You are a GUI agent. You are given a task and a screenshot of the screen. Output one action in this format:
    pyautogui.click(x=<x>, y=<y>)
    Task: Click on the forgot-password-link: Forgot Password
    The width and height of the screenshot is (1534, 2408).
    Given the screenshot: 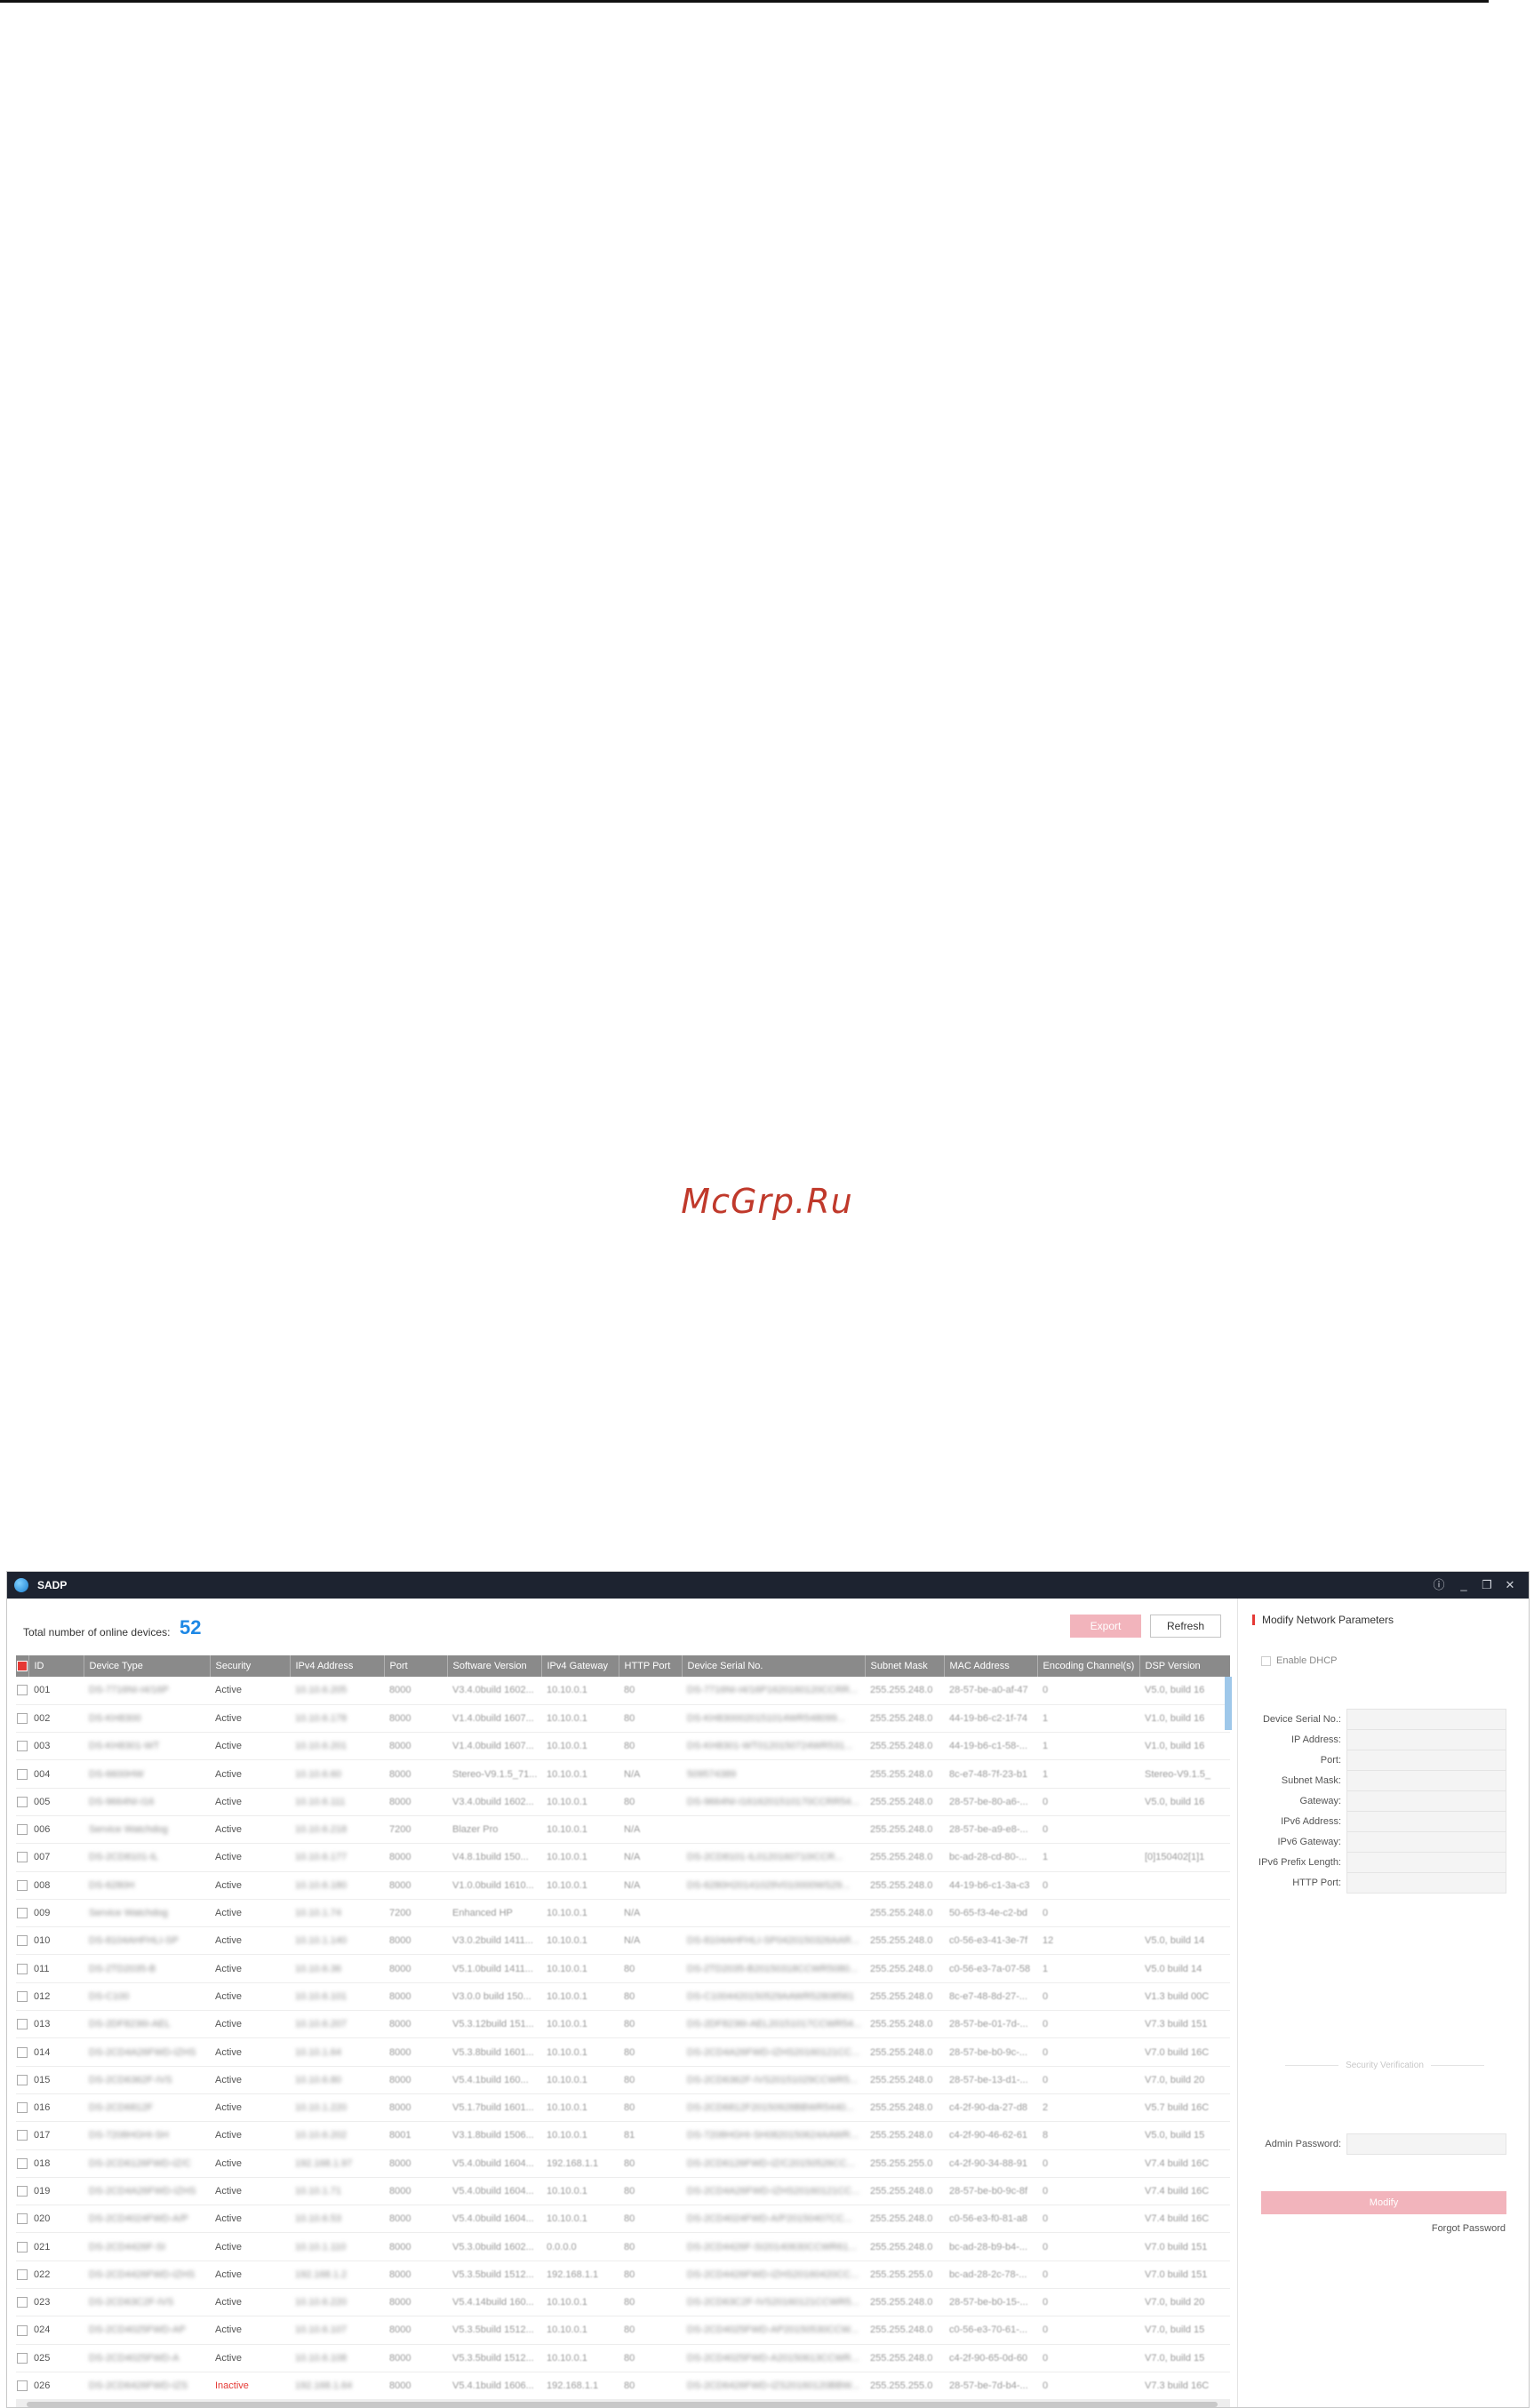 What is the action you would take?
    pyautogui.click(x=1469, y=2228)
    